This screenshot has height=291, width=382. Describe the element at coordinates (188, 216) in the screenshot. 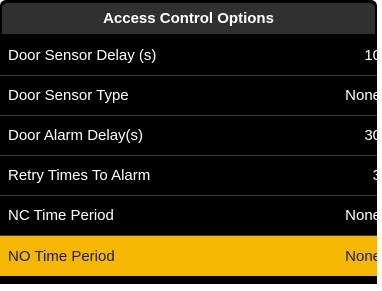

I see `menu-item-nc-time-period: NC Time Period None` at that location.